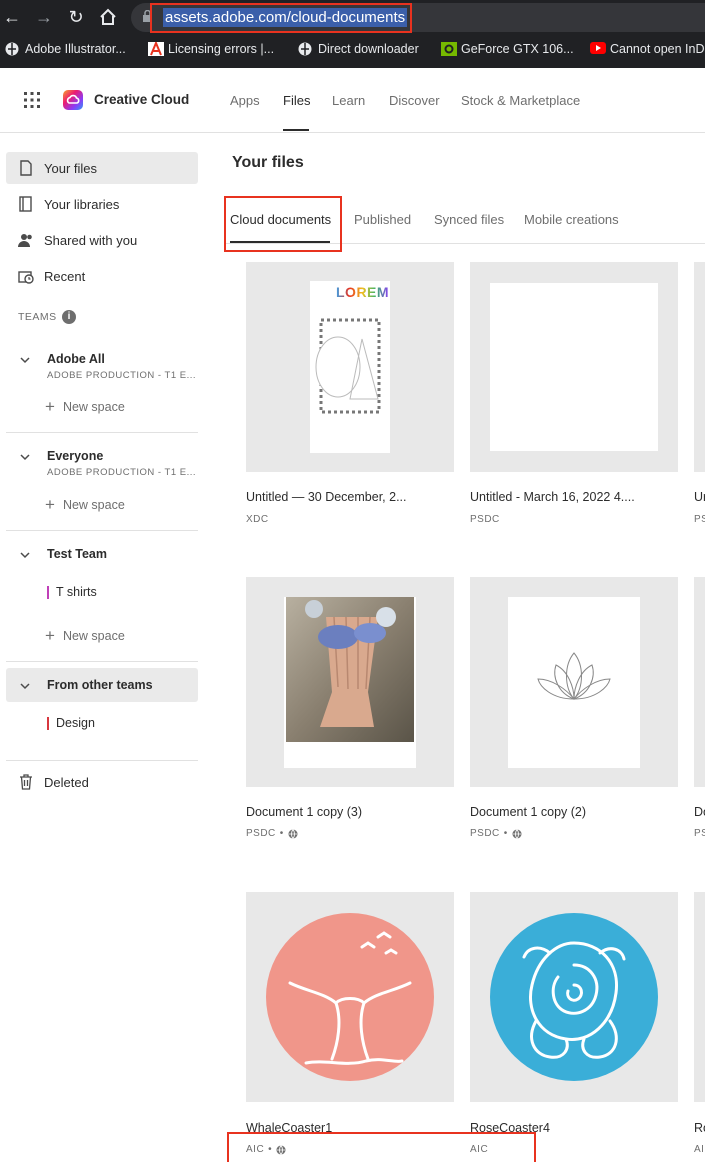  I want to click on app-switcher-icon, so click(32, 100).